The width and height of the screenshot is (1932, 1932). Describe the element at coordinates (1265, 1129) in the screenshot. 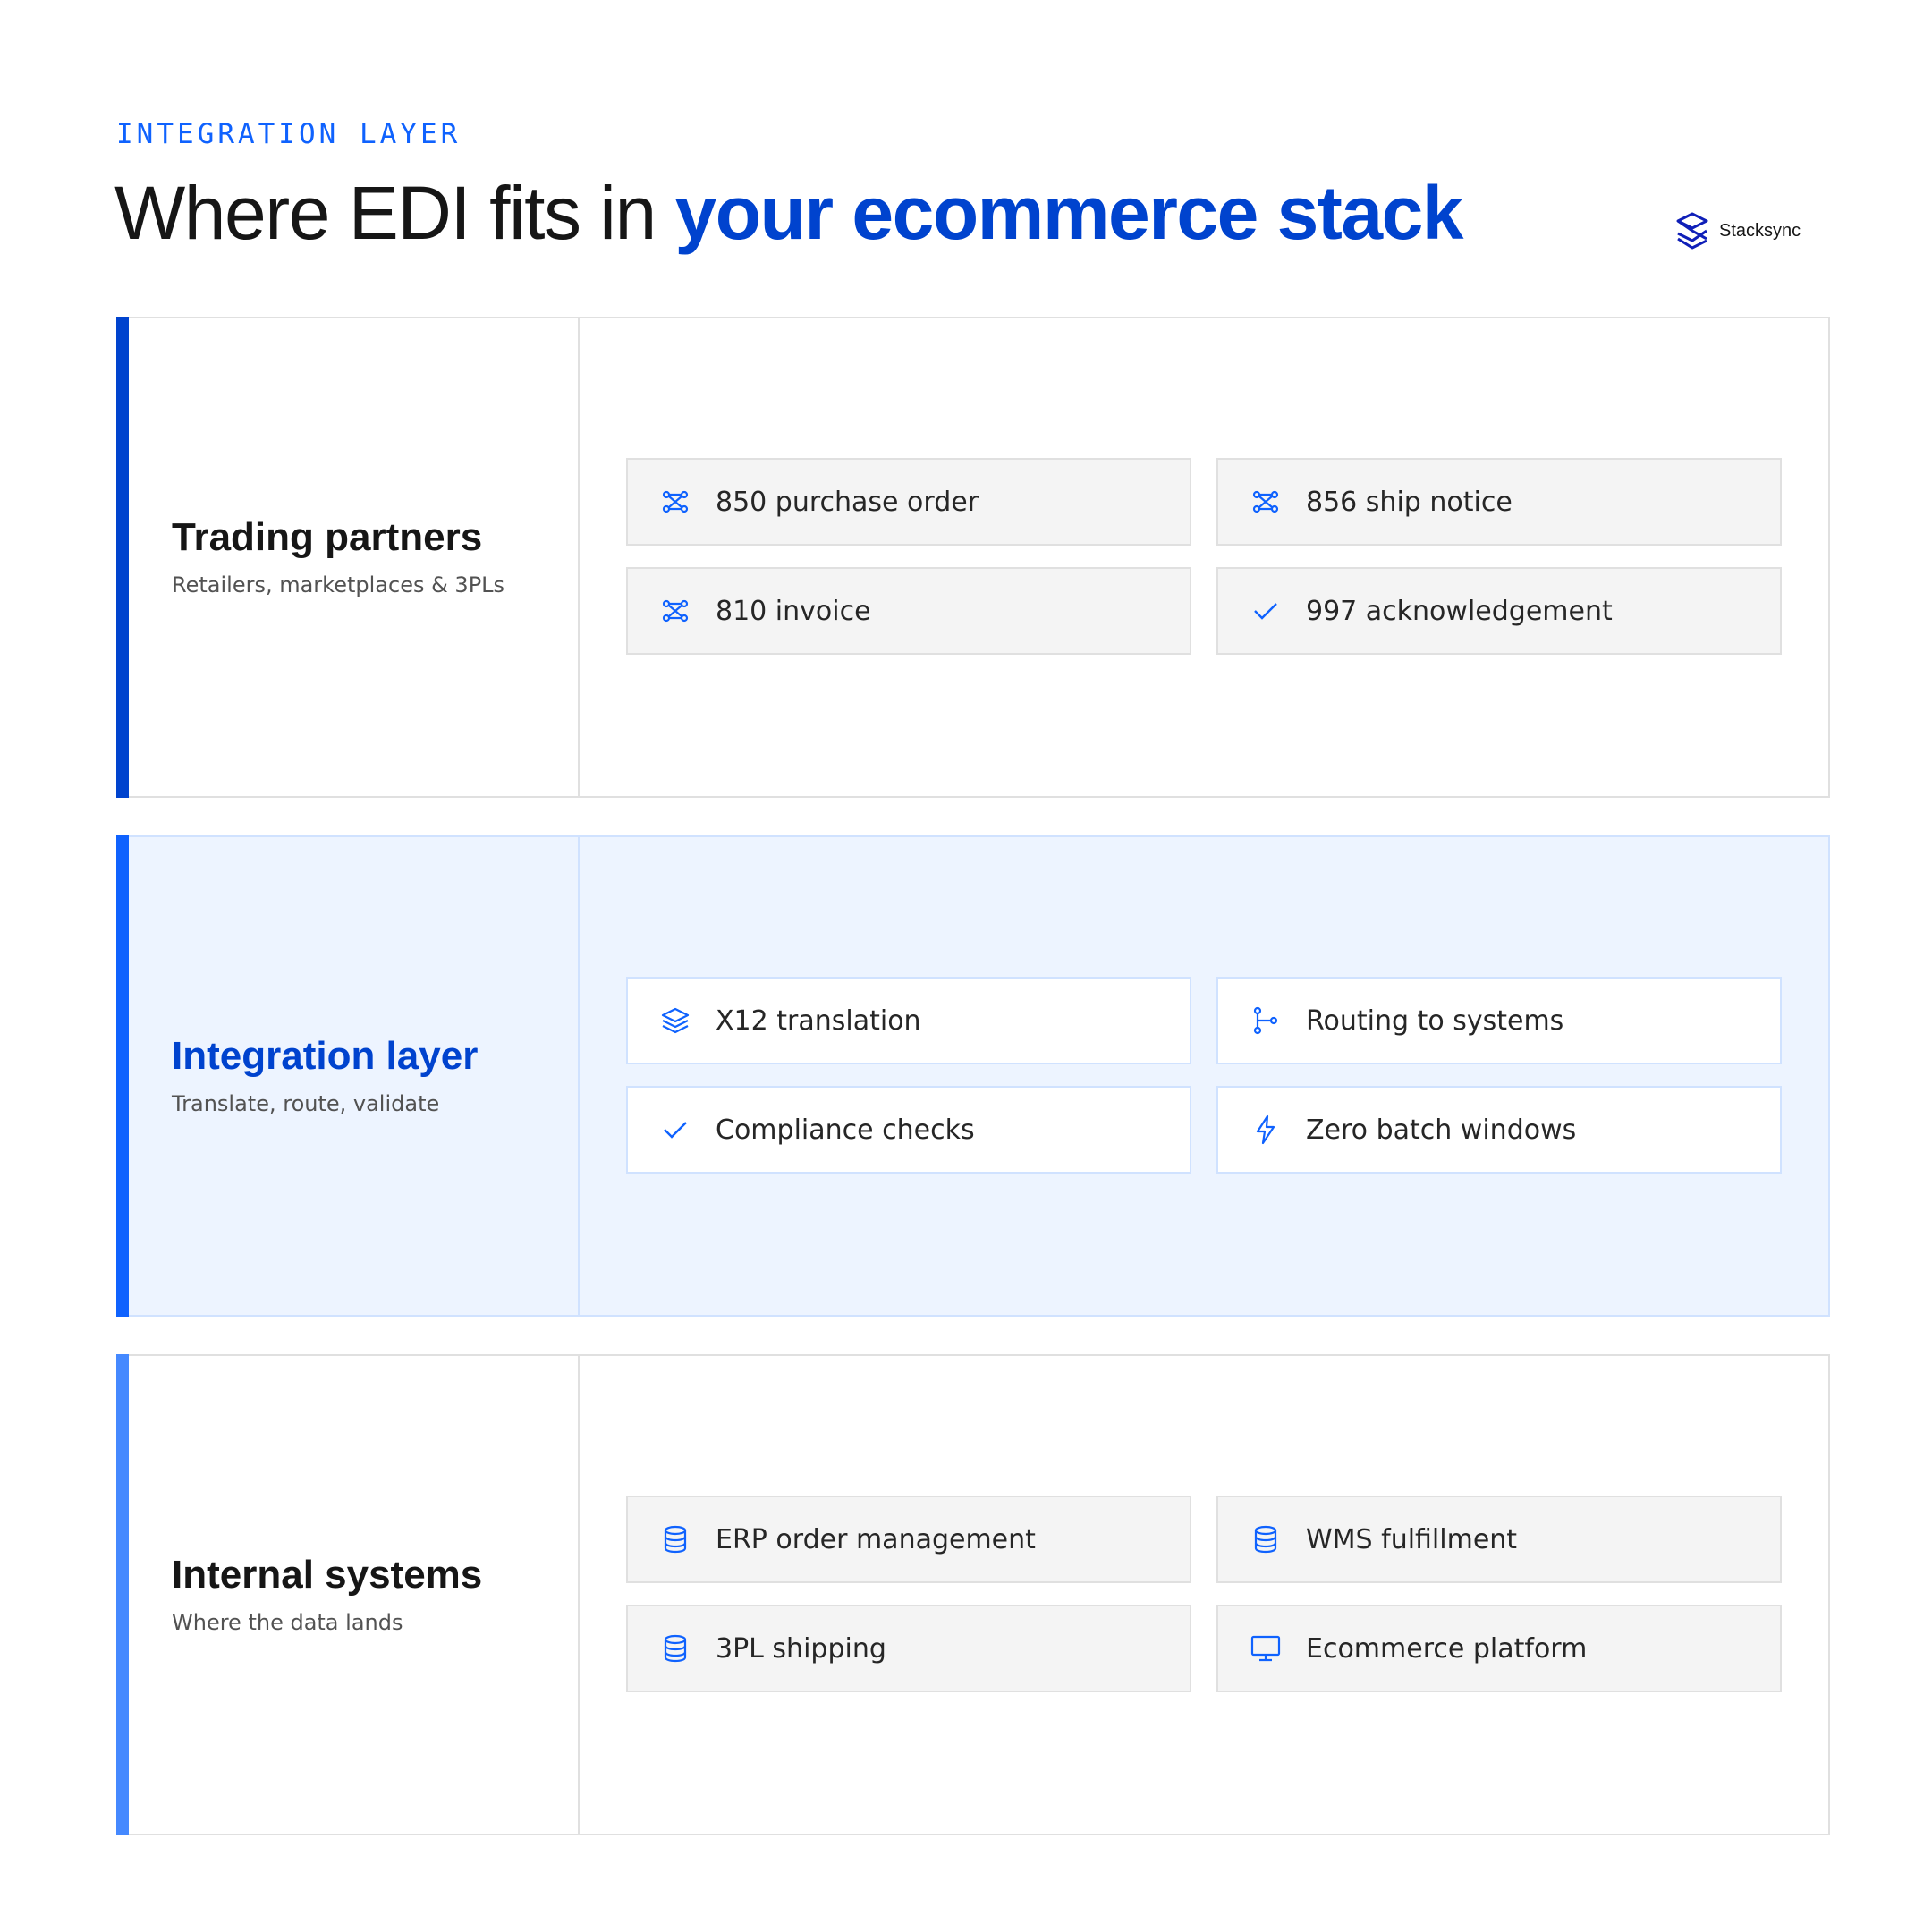

I see `lightning-icon` at that location.